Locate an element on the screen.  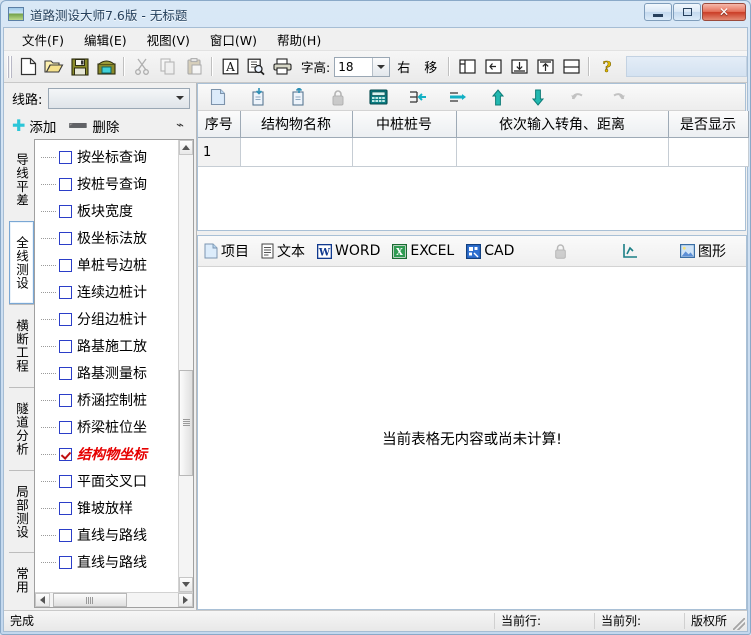
new-record-icon is located at coordinates (218, 97).